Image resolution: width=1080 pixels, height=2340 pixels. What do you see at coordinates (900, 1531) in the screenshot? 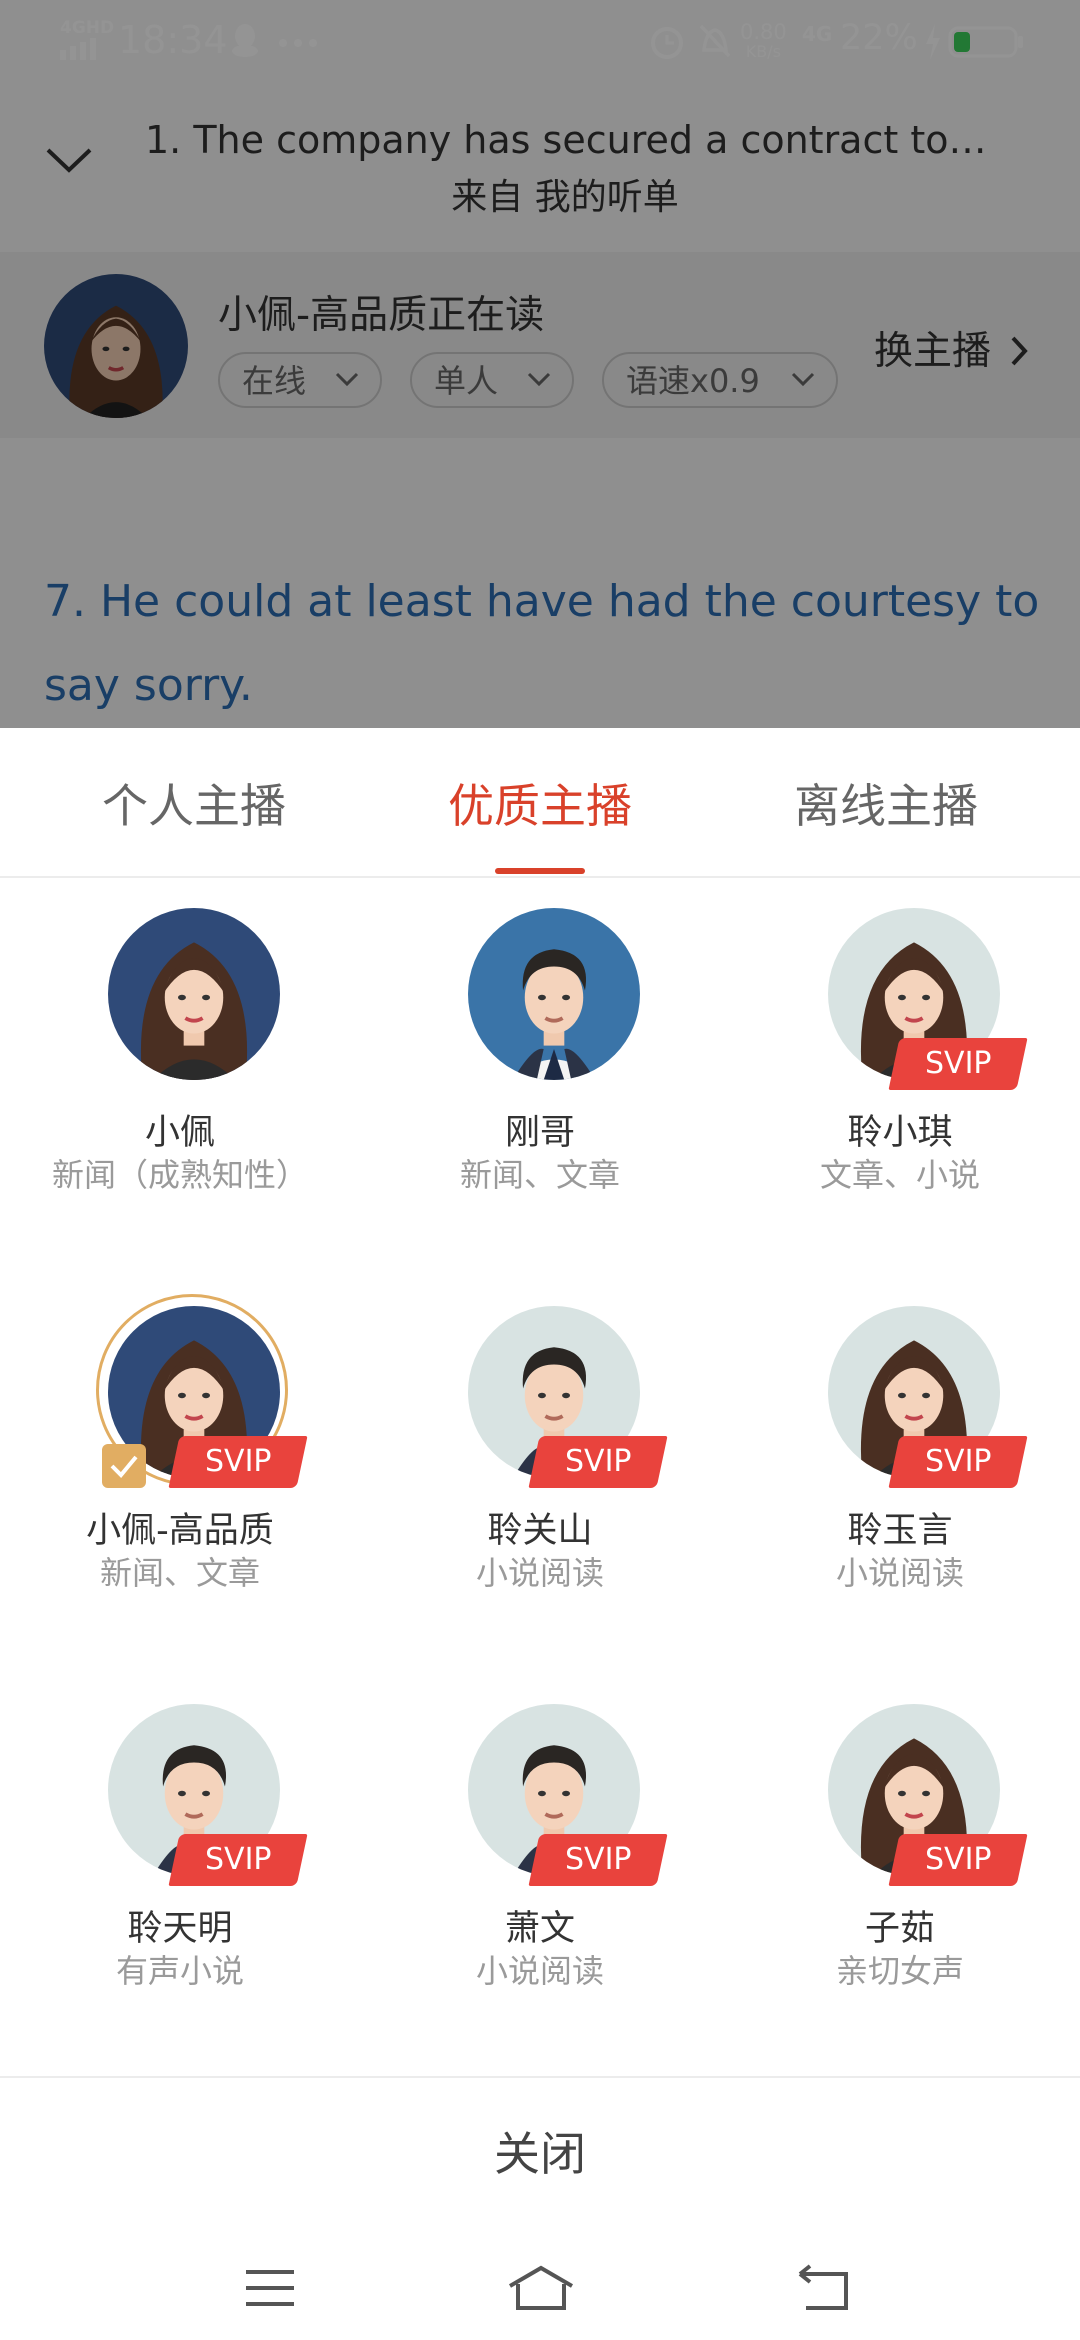
I see `anchor-name: 聆玉言` at bounding box center [900, 1531].